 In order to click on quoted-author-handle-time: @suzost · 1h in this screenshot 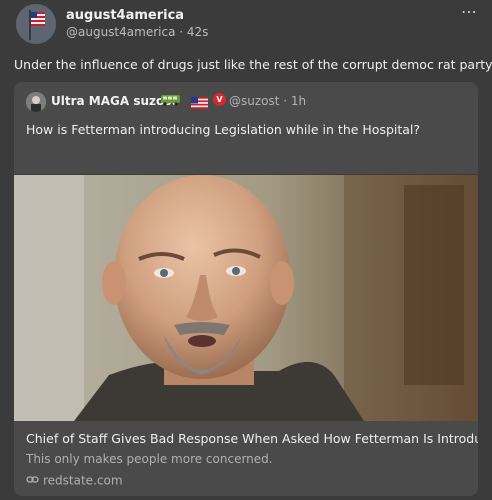, I will do `click(268, 101)`.